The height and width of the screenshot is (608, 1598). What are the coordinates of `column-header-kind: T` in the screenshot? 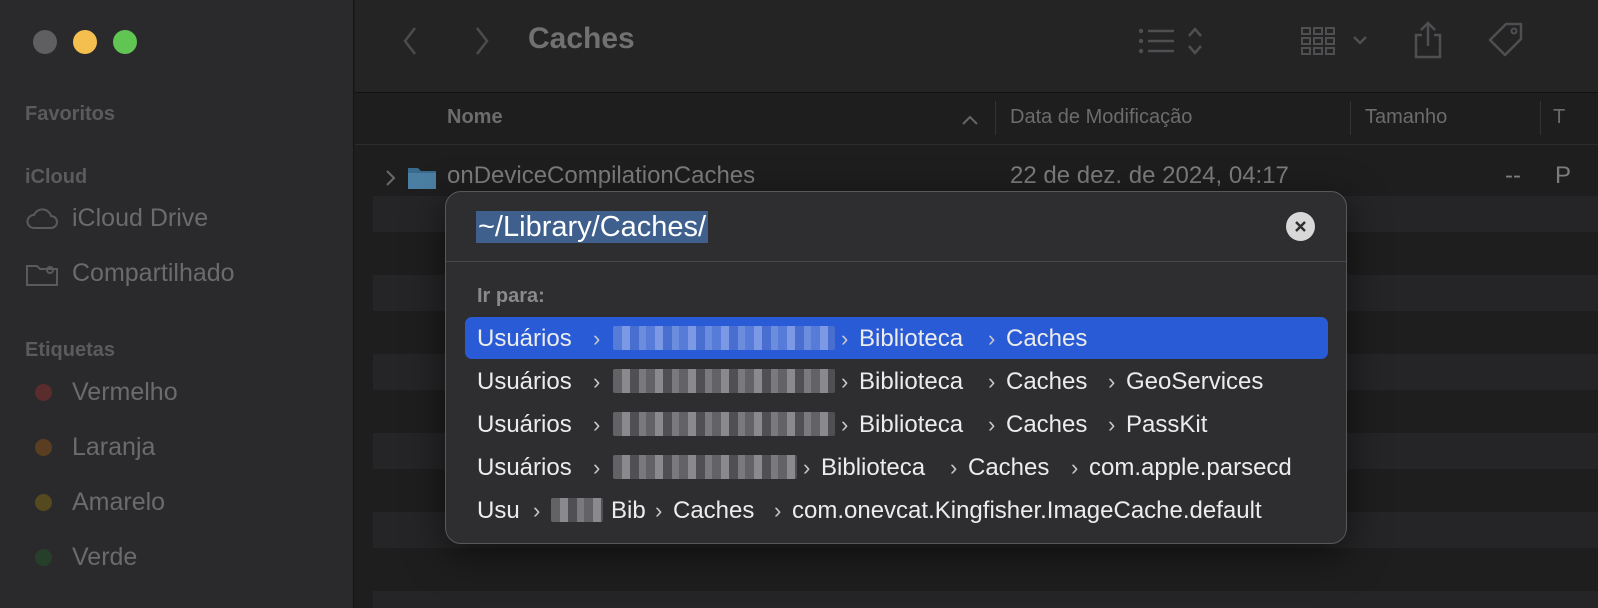 It's located at (1559, 117).